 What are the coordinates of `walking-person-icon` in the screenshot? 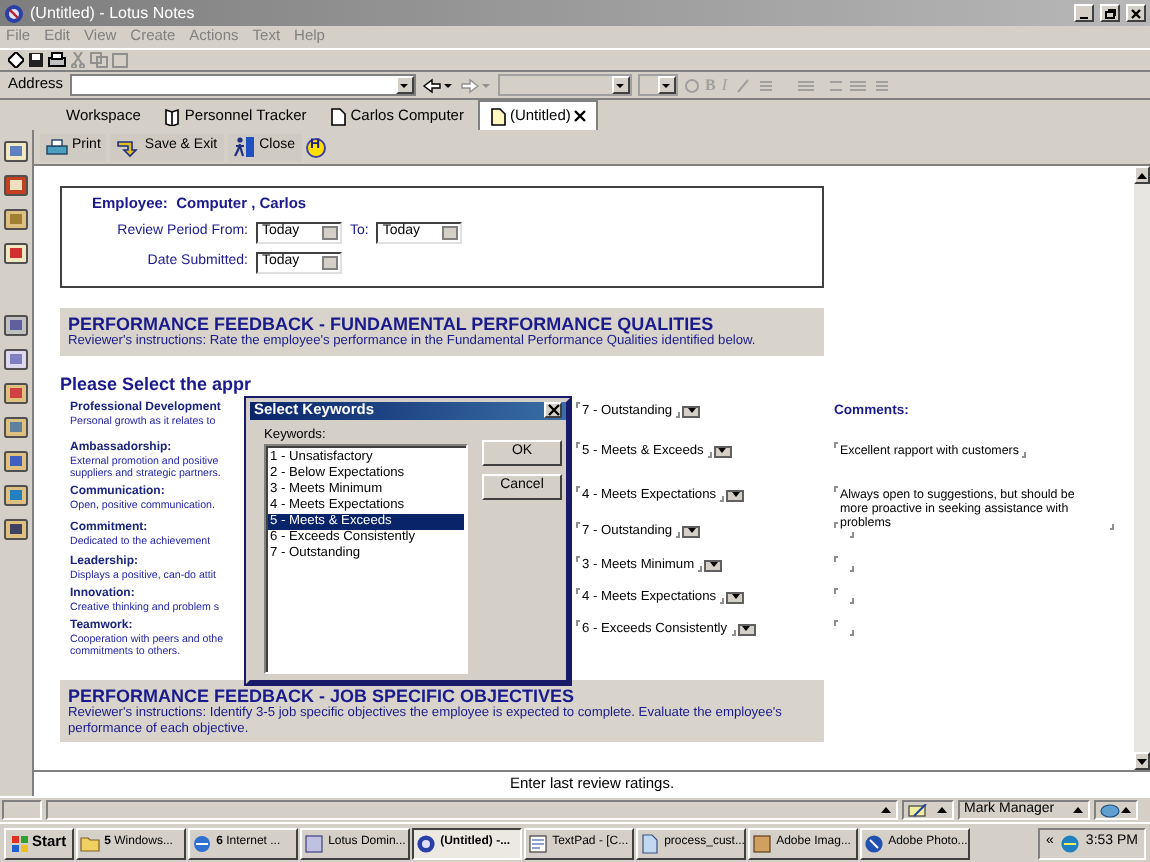 It's located at (244, 147).